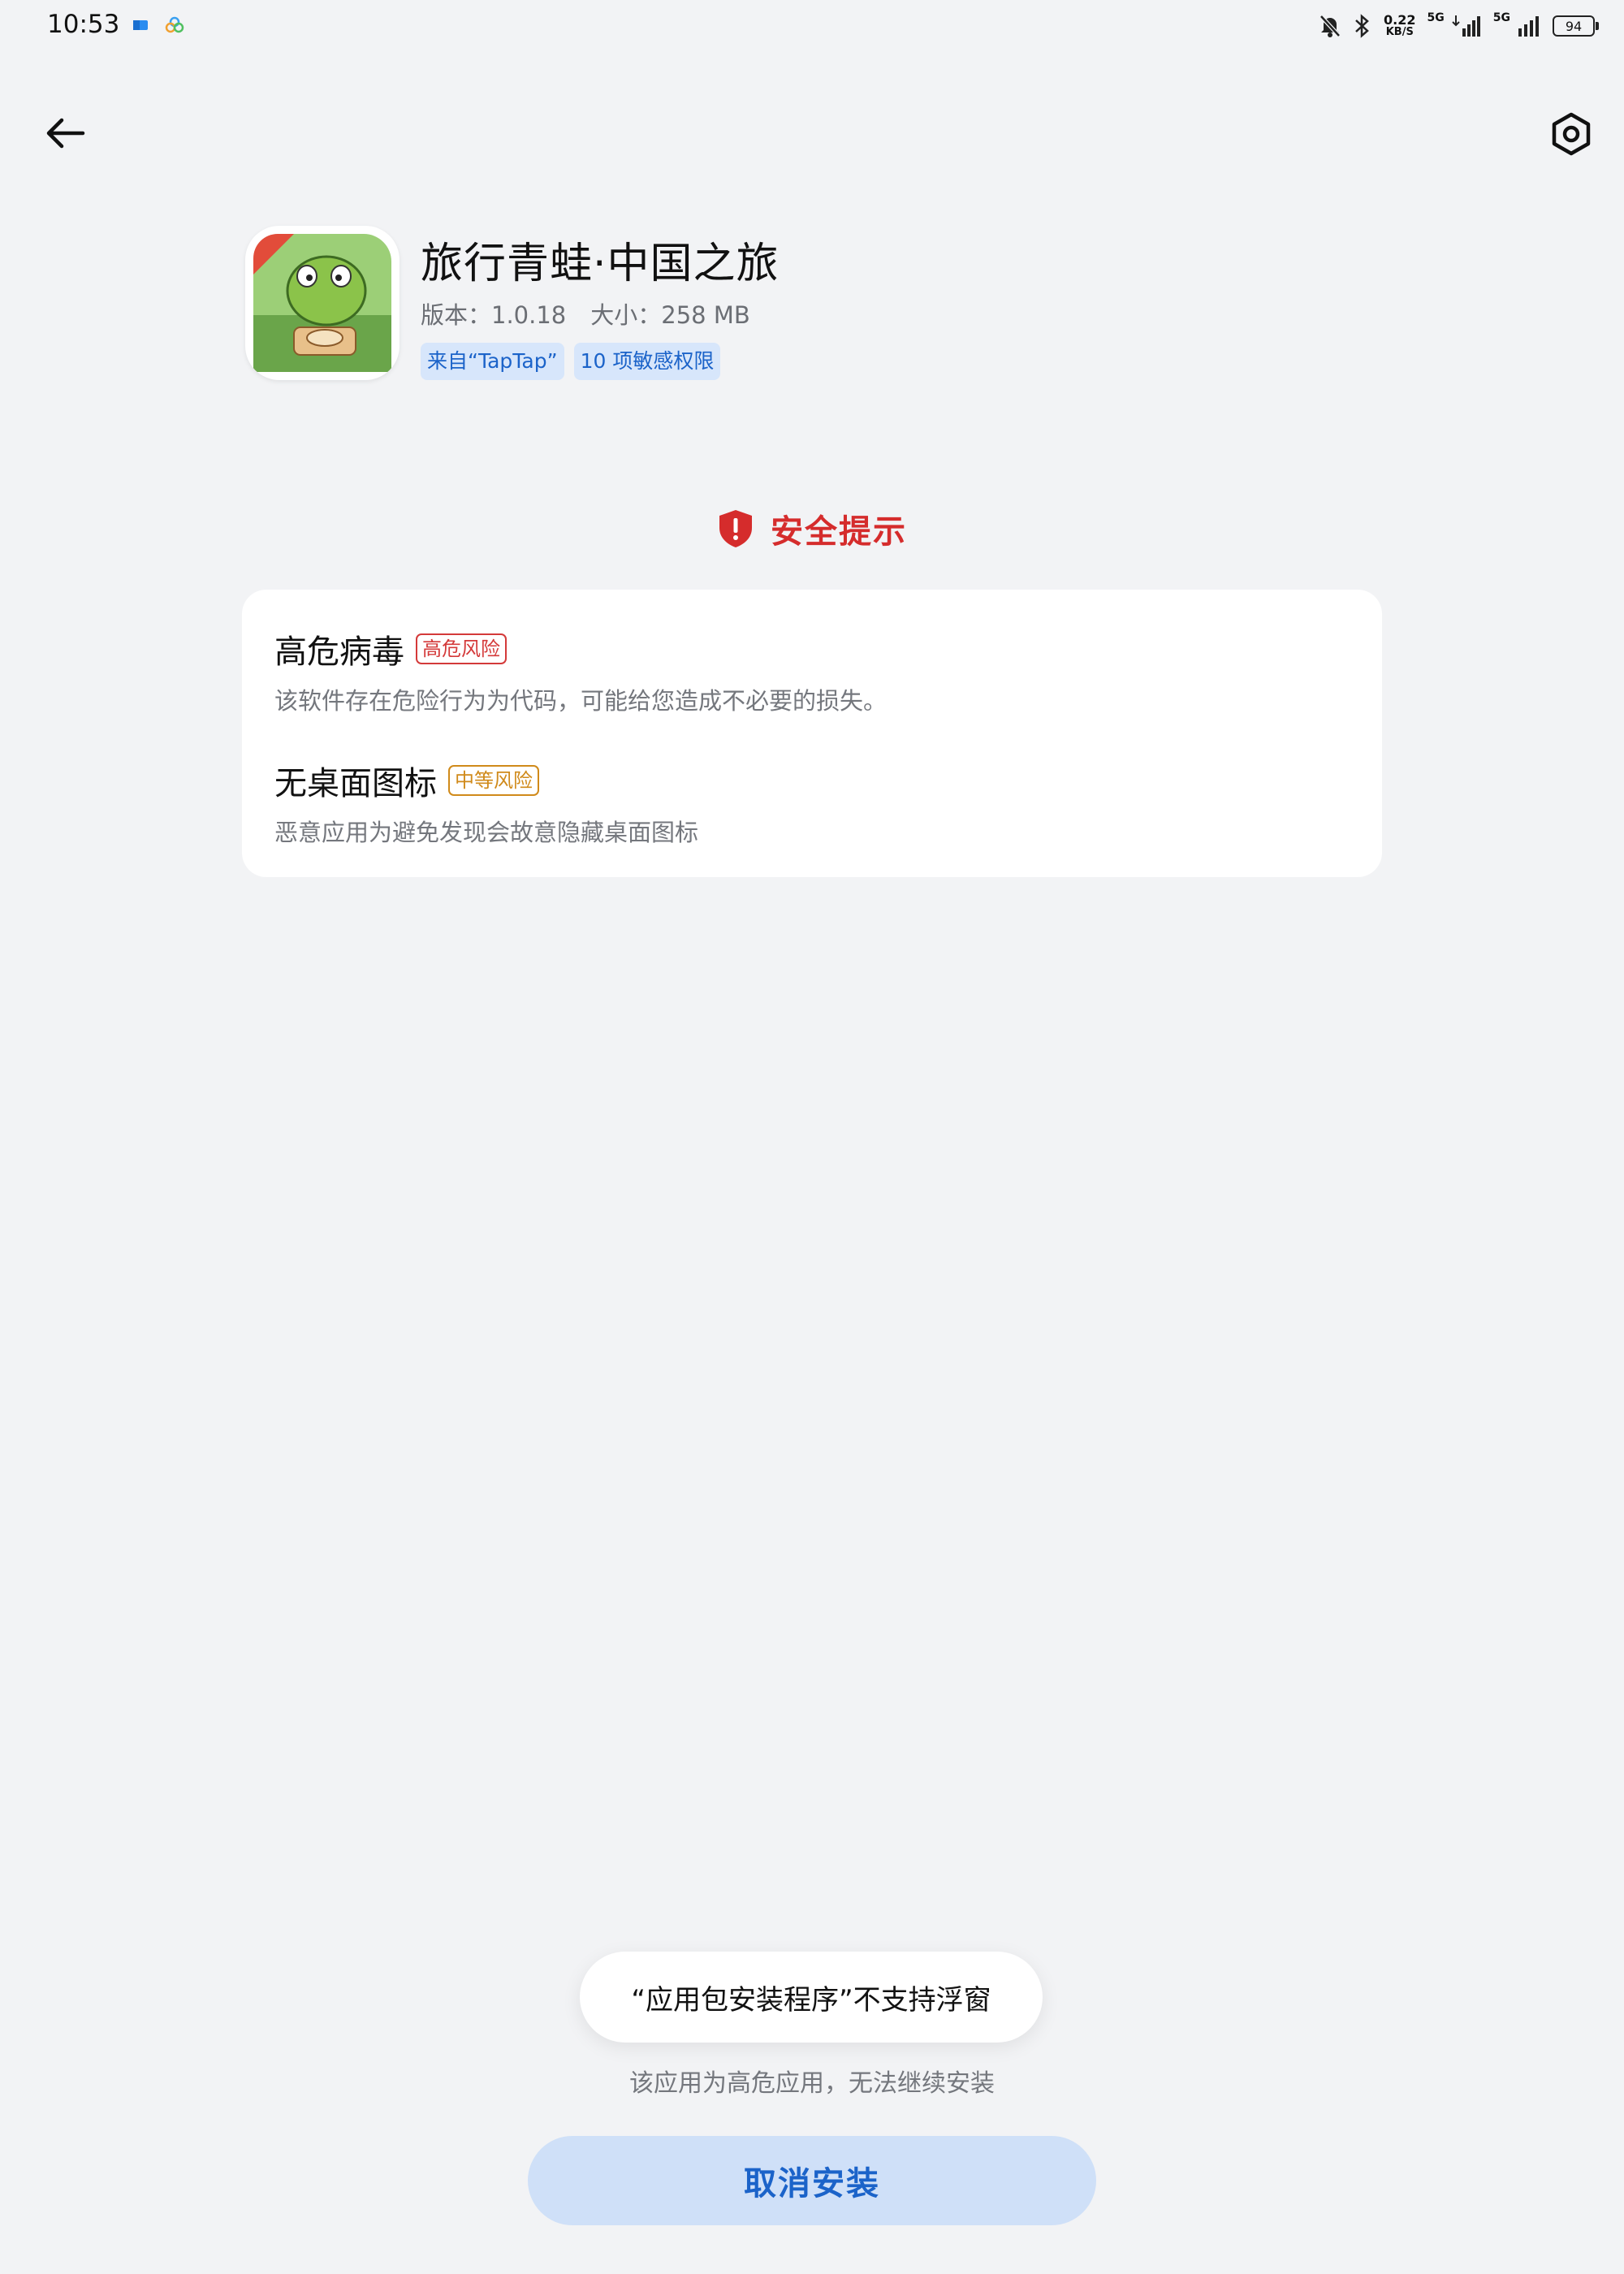 The width and height of the screenshot is (1624, 2274). I want to click on cloud-app-icon, so click(174, 25).